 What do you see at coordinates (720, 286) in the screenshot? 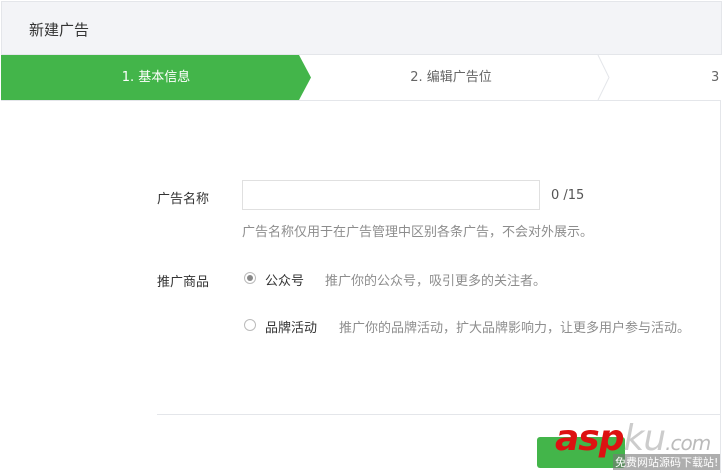
I see `content-border` at bounding box center [720, 286].